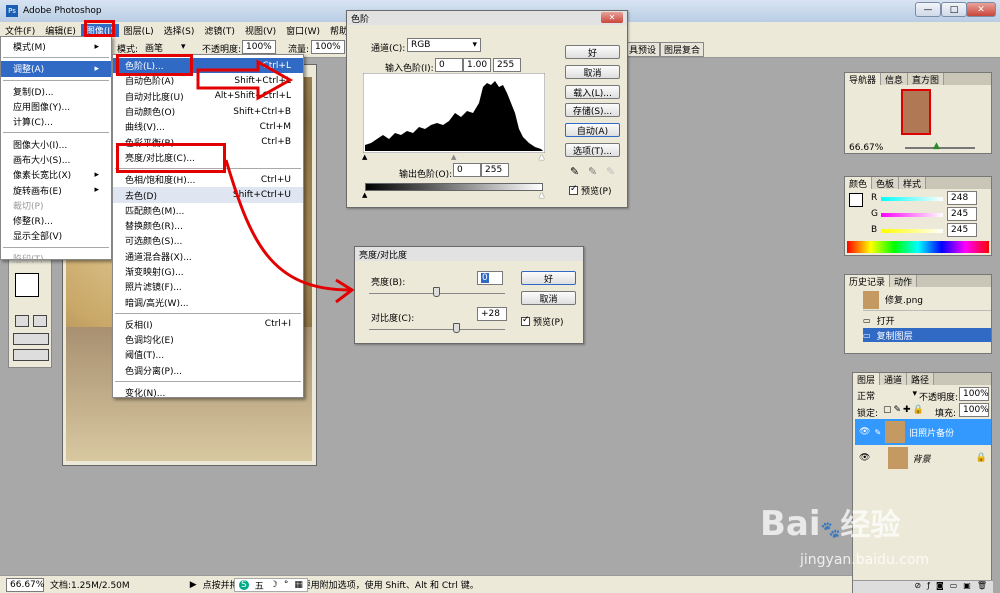 This screenshot has width=1000, height=593. What do you see at coordinates (923, 432) in the screenshot?
I see `layer-row-selected: 👁 ✎ 旧照片备份` at bounding box center [923, 432].